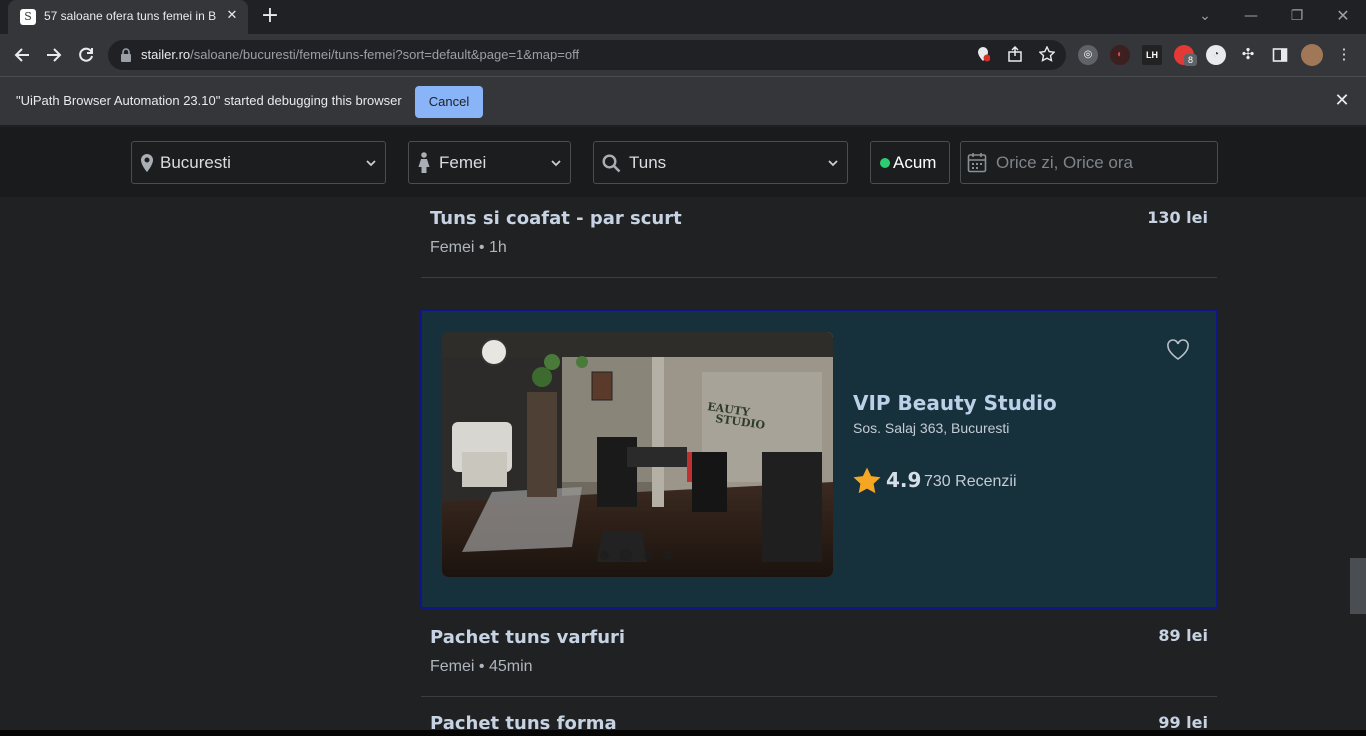 Image resolution: width=1366 pixels, height=736 pixels. I want to click on browser-tab: S 57 saloane ofera tuns femei in B ✕, so click(128, 17).